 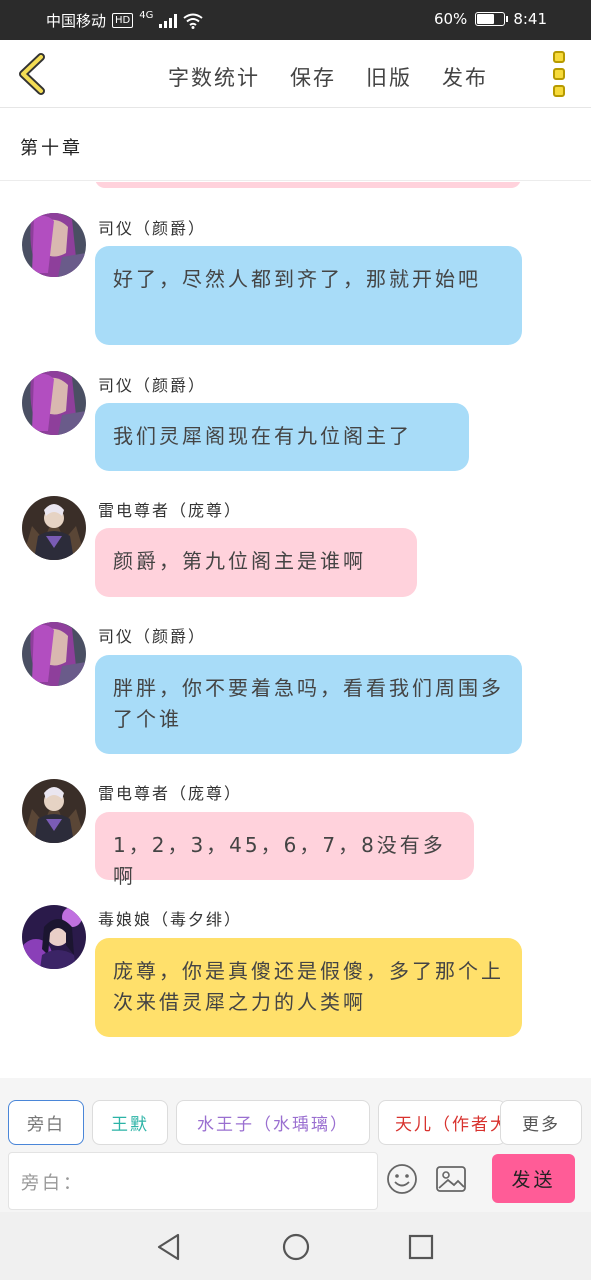 I want to click on composer: 旁白： 发送, so click(x=295, y=1181).